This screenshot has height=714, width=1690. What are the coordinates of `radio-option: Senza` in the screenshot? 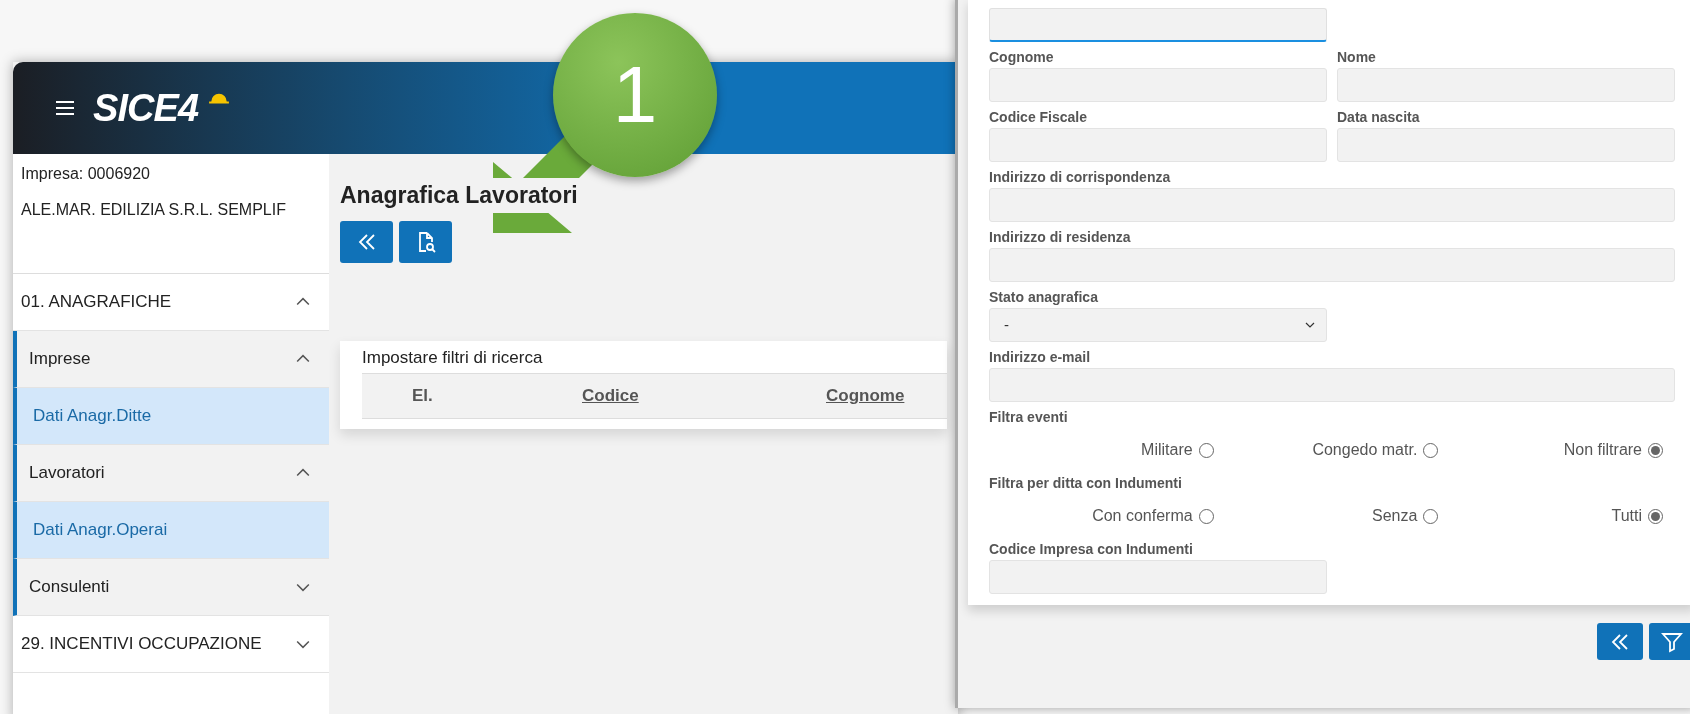 It's located at (1326, 516).